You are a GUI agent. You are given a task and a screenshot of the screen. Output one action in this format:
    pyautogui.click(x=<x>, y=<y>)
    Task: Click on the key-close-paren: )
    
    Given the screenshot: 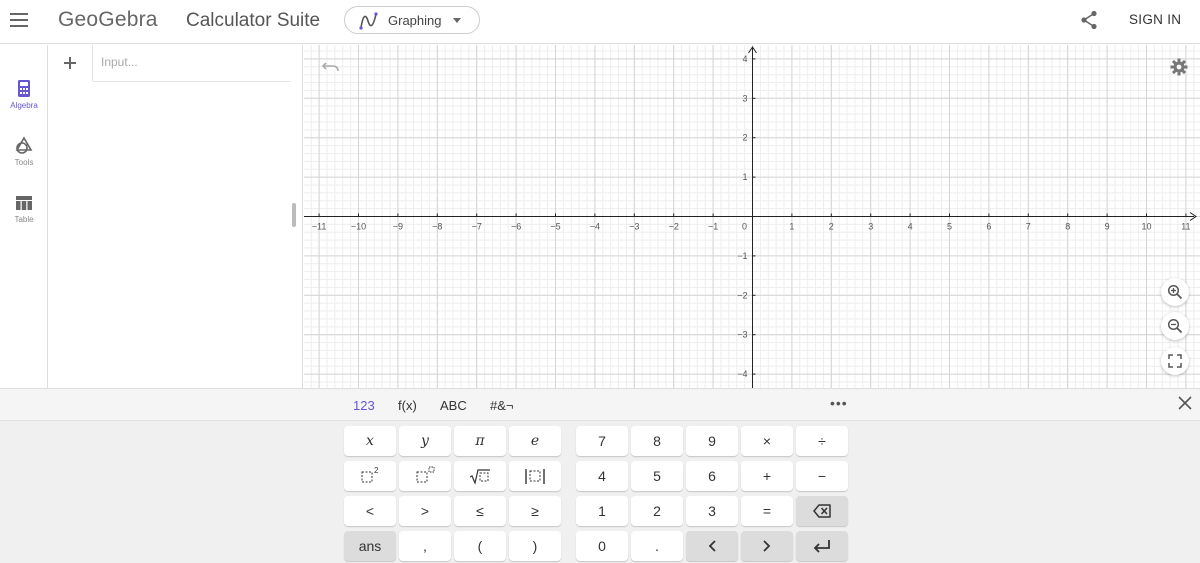 What is the action you would take?
    pyautogui.click(x=535, y=546)
    